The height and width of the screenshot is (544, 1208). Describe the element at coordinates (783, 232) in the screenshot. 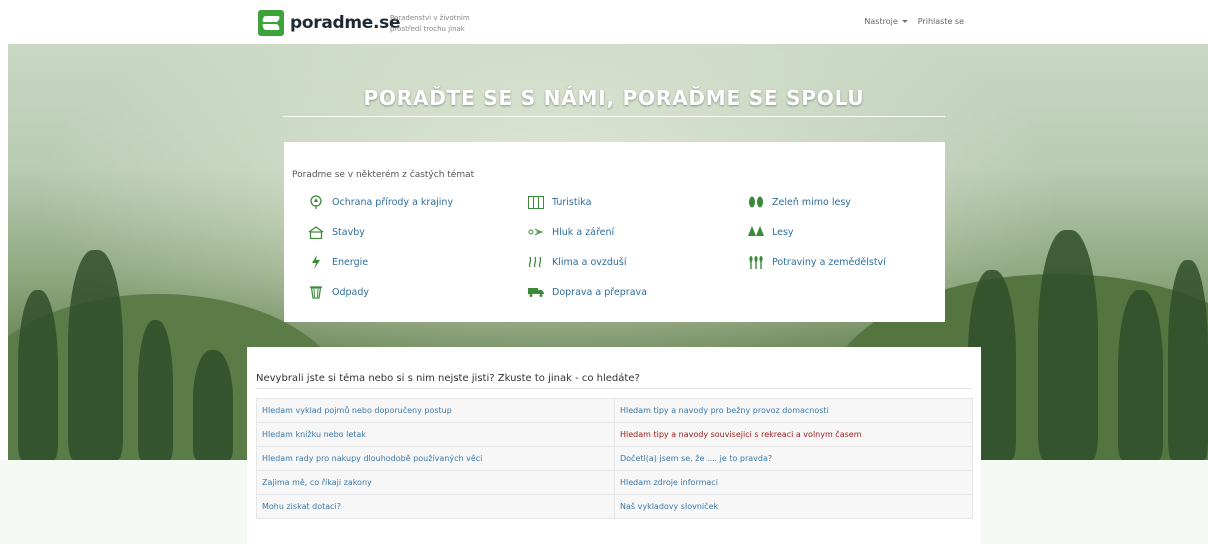

I see `topic-label: Lesy` at that location.